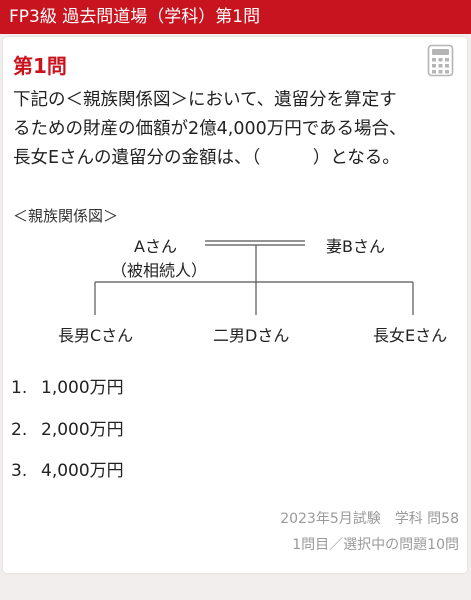 The image size is (471, 600). I want to click on child-e: 長女Eさん, so click(410, 335).